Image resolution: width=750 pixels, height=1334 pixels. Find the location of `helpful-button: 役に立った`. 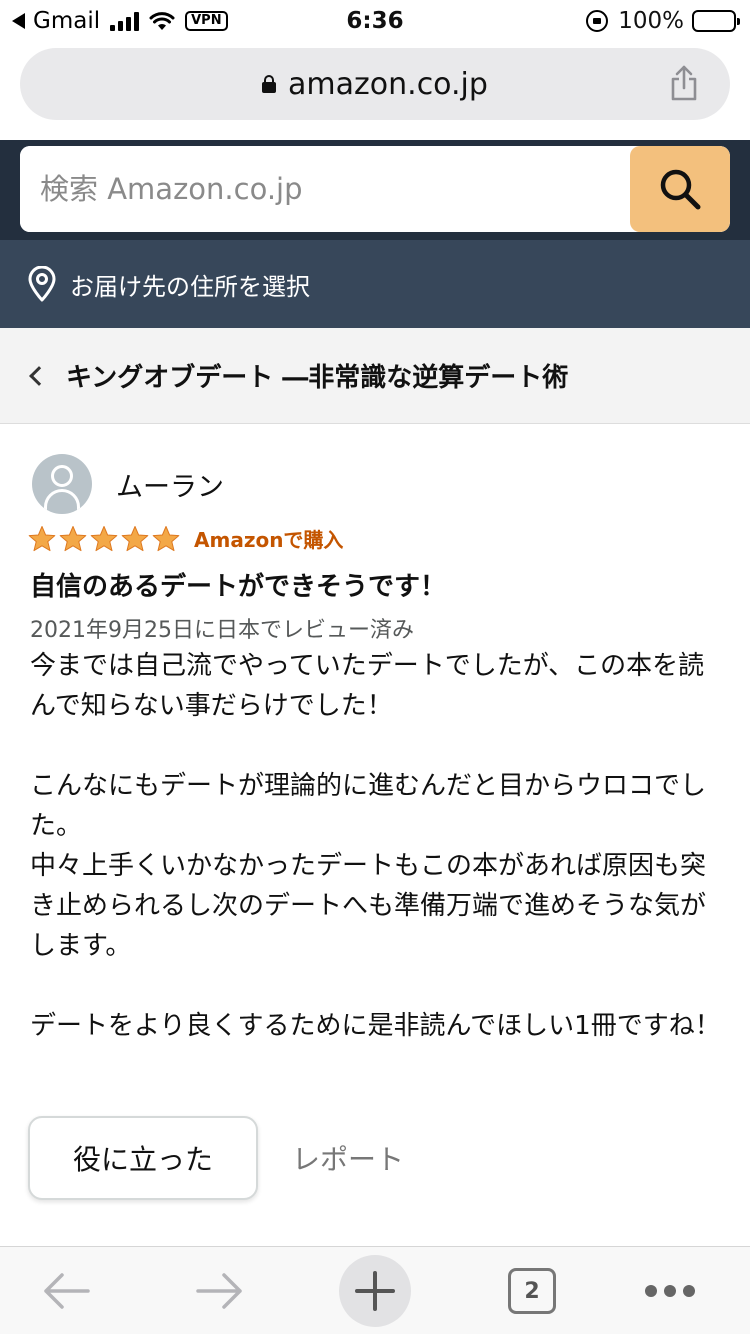

helpful-button: 役に立った is located at coordinates (143, 1158).